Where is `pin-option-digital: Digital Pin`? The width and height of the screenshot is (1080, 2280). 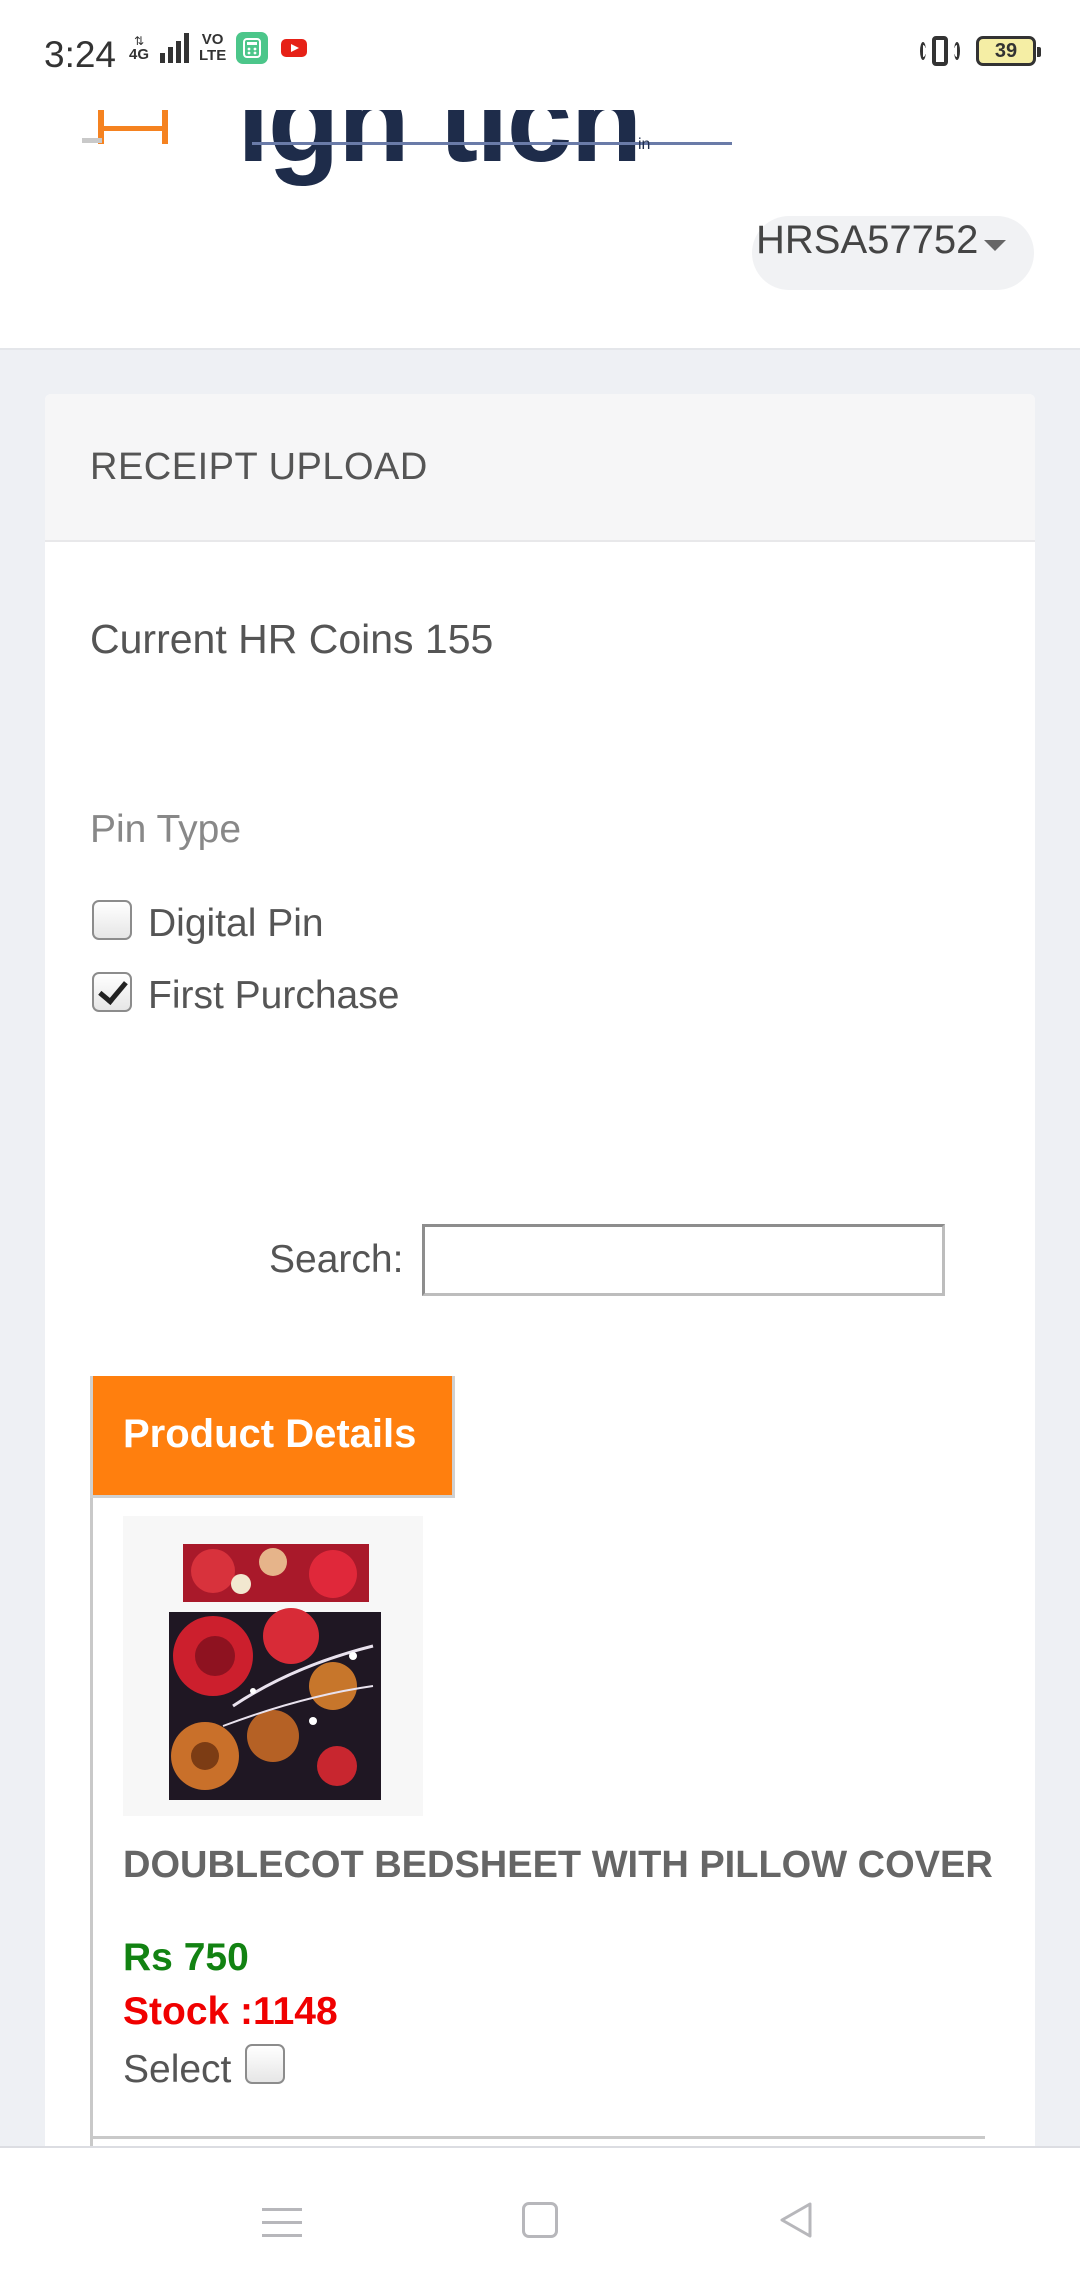
pin-option-digital: Digital Pin is located at coordinates (208, 920).